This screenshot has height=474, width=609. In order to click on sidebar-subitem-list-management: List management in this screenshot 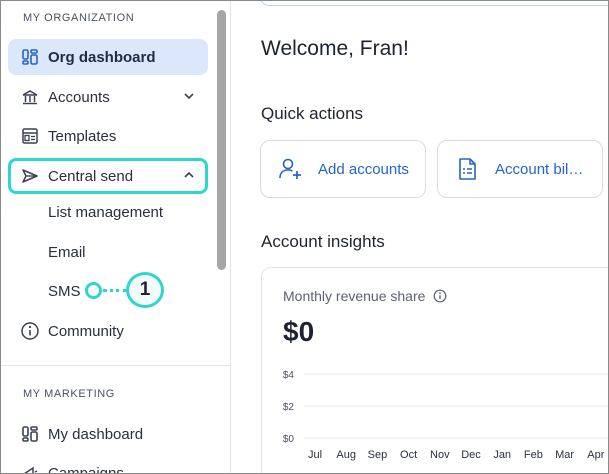, I will do `click(105, 212)`.